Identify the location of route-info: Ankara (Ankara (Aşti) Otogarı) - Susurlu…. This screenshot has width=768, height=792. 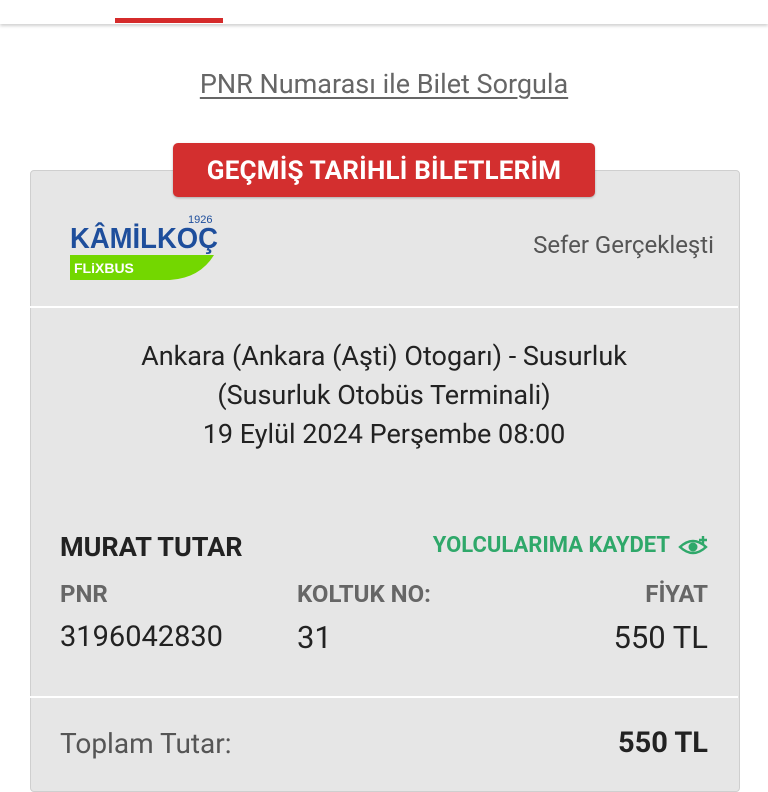
(384, 395).